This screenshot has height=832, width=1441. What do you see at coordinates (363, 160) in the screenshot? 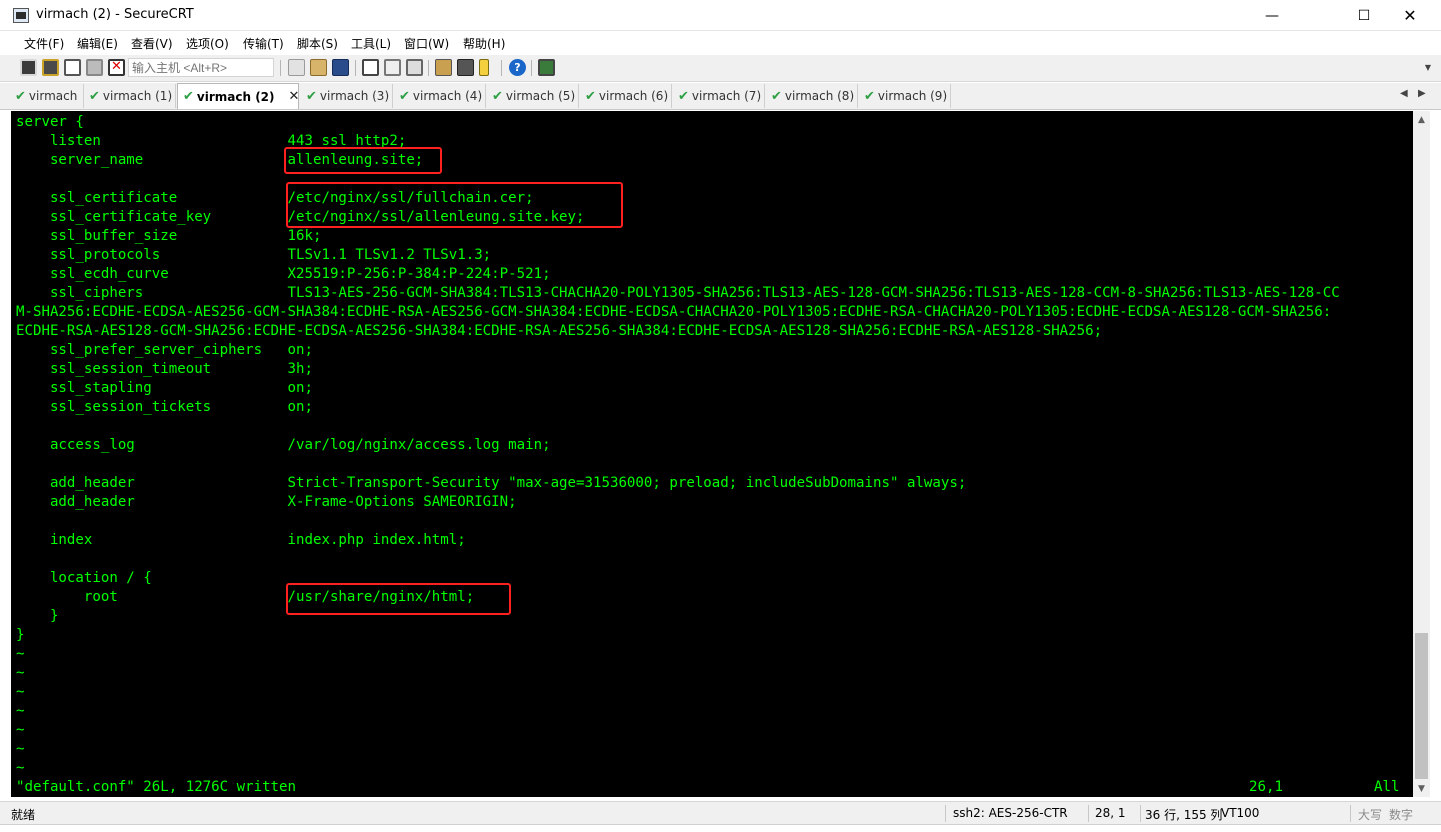
I see `highlight-server-name` at bounding box center [363, 160].